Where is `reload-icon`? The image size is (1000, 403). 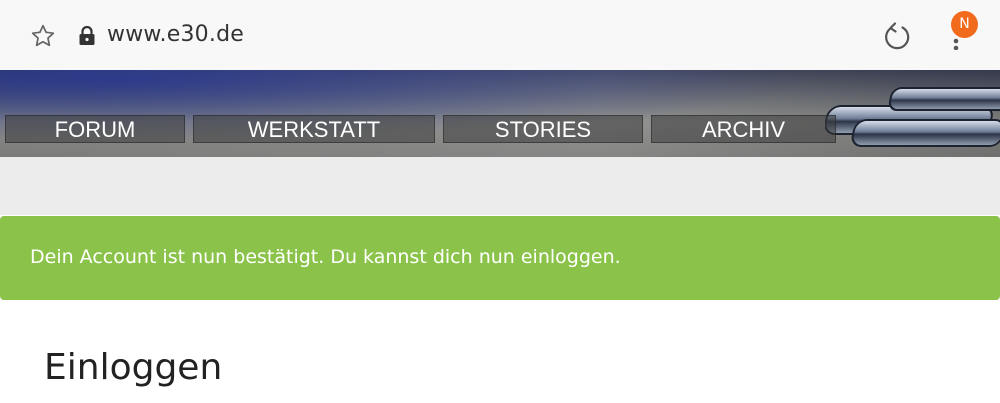 reload-icon is located at coordinates (898, 37).